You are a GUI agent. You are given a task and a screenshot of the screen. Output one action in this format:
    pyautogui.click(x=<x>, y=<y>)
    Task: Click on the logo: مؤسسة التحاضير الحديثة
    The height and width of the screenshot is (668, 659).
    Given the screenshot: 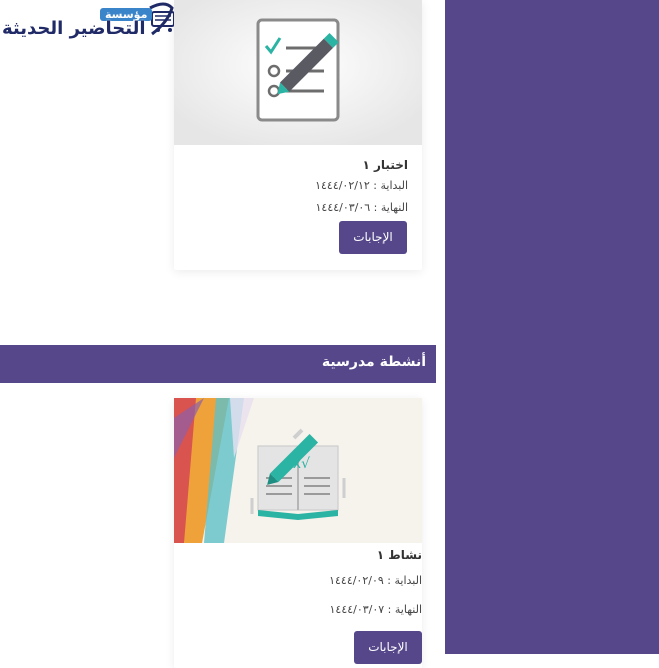 What is the action you would take?
    pyautogui.click(x=91, y=24)
    